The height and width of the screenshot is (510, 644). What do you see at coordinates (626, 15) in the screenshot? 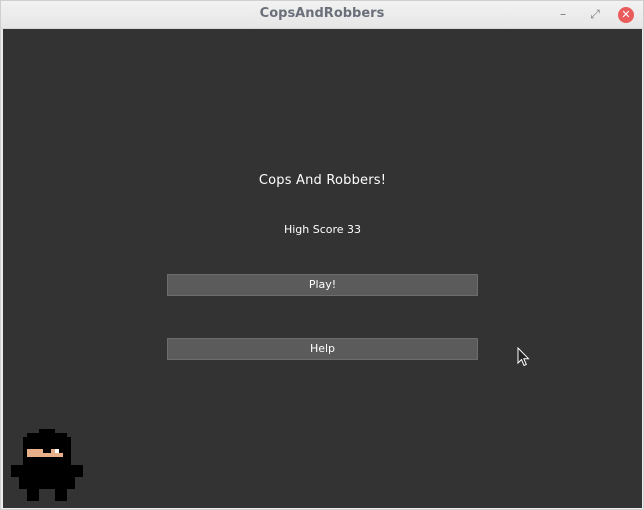
I see `close-icon: ✕` at bounding box center [626, 15].